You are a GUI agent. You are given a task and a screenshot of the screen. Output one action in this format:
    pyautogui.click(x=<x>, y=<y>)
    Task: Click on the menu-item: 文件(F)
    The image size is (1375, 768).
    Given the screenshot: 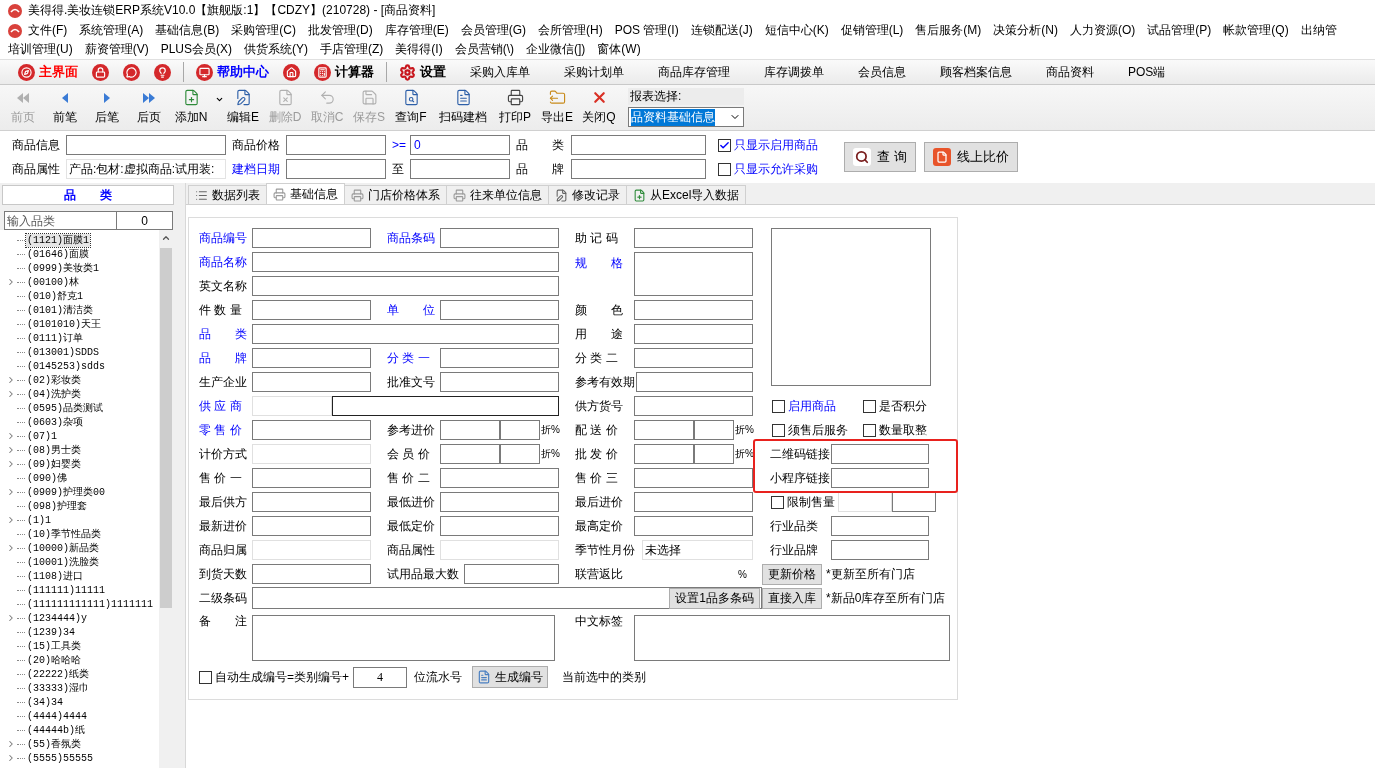 What is the action you would take?
    pyautogui.click(x=48, y=30)
    